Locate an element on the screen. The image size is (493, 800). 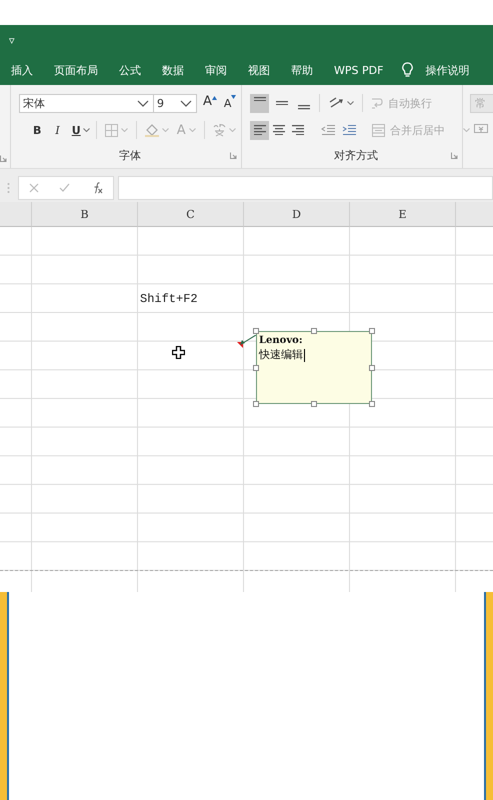
group-label: 对齐方式 is located at coordinates (356, 155).